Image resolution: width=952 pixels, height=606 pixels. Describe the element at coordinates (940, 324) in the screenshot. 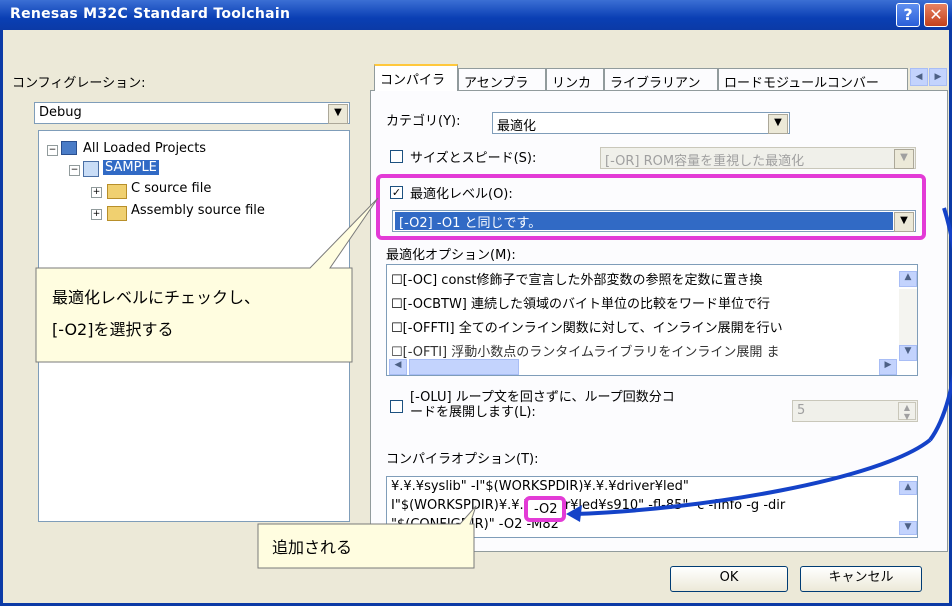

I see `arrow-upper` at that location.